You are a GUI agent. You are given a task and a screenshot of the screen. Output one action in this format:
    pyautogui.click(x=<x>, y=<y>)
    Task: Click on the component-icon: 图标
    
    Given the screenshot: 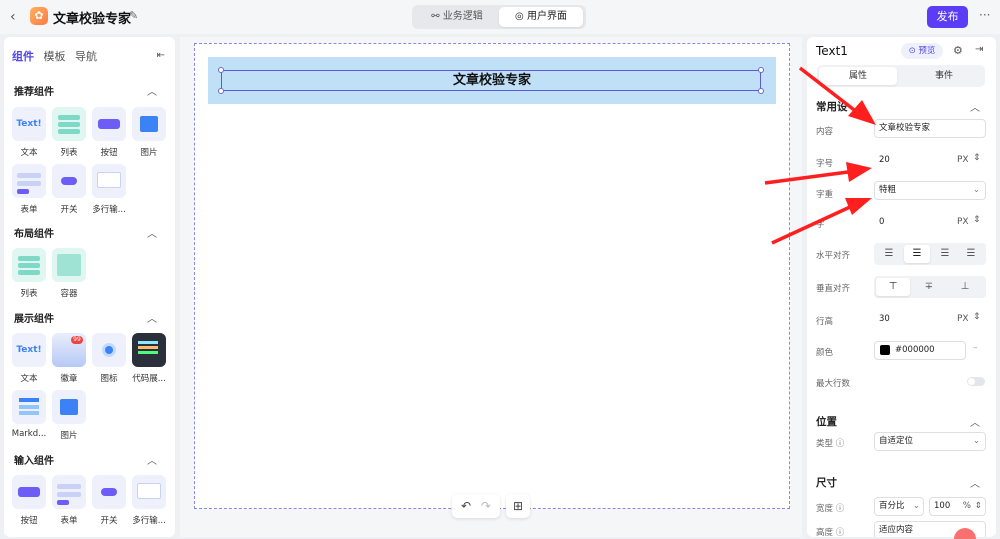 What is the action you would take?
    pyautogui.click(x=109, y=358)
    